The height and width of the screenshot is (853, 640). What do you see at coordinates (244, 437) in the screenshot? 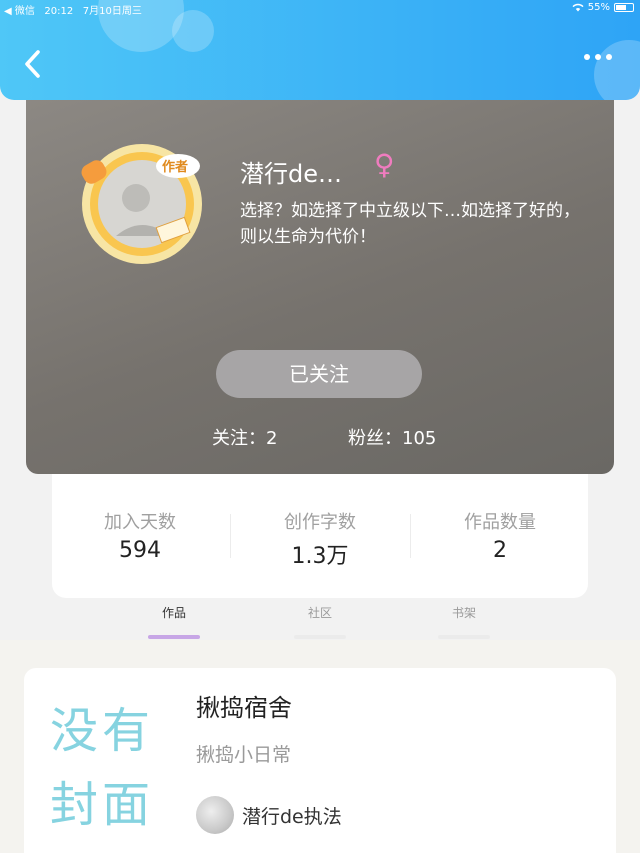
I see `following-count: 关注：2` at bounding box center [244, 437].